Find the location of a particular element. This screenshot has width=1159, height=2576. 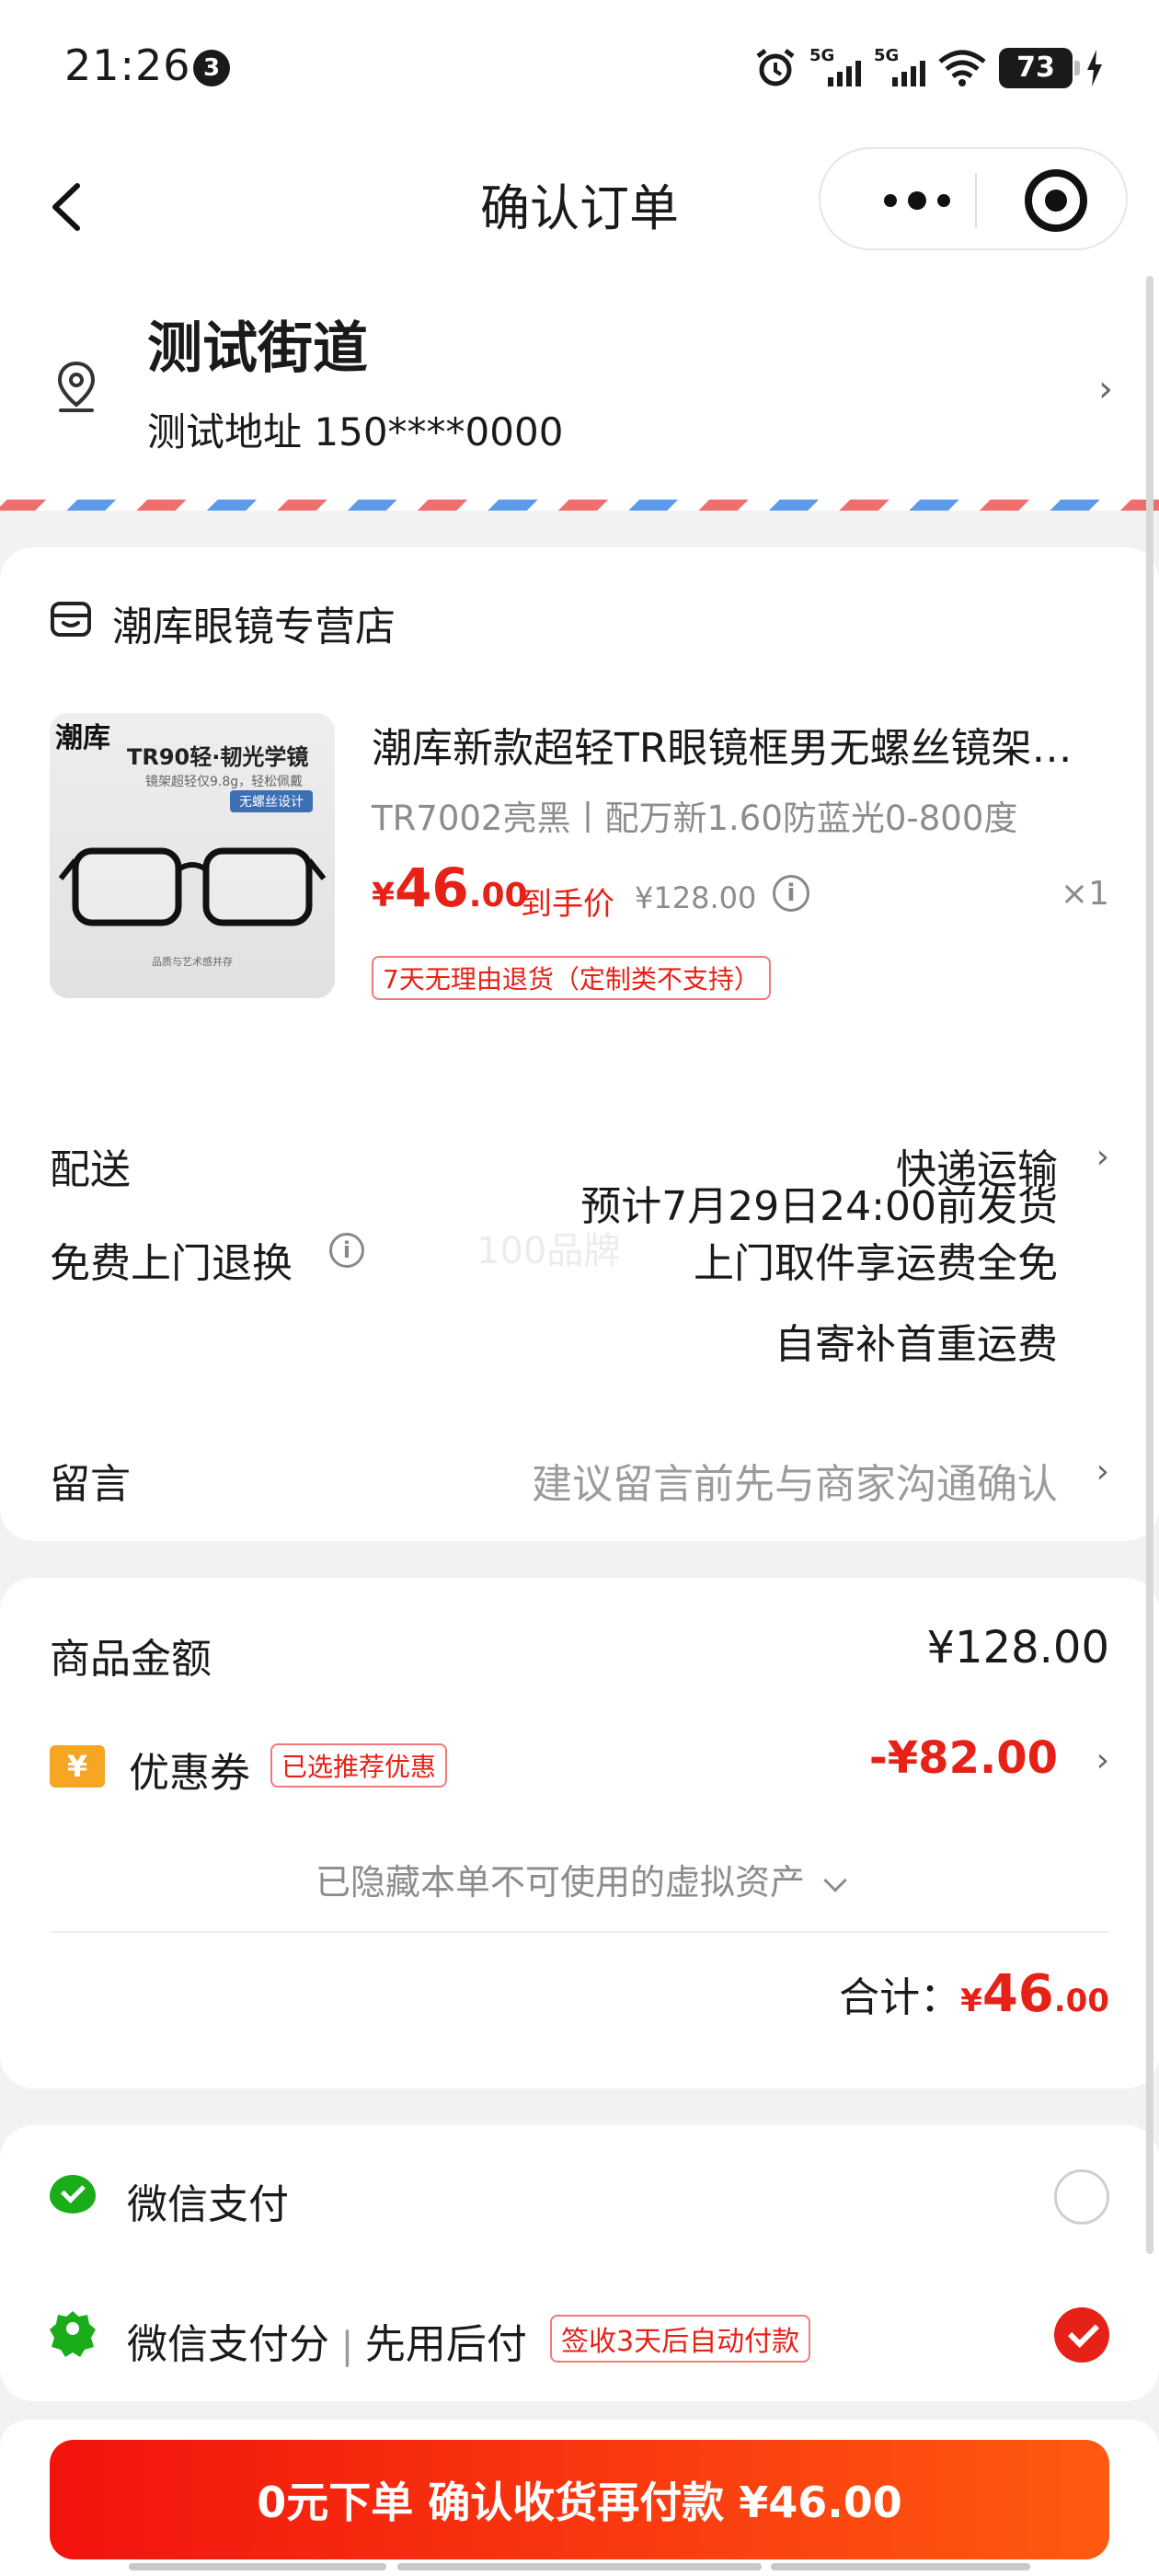

coupon-icon: ¥ is located at coordinates (77, 1766).